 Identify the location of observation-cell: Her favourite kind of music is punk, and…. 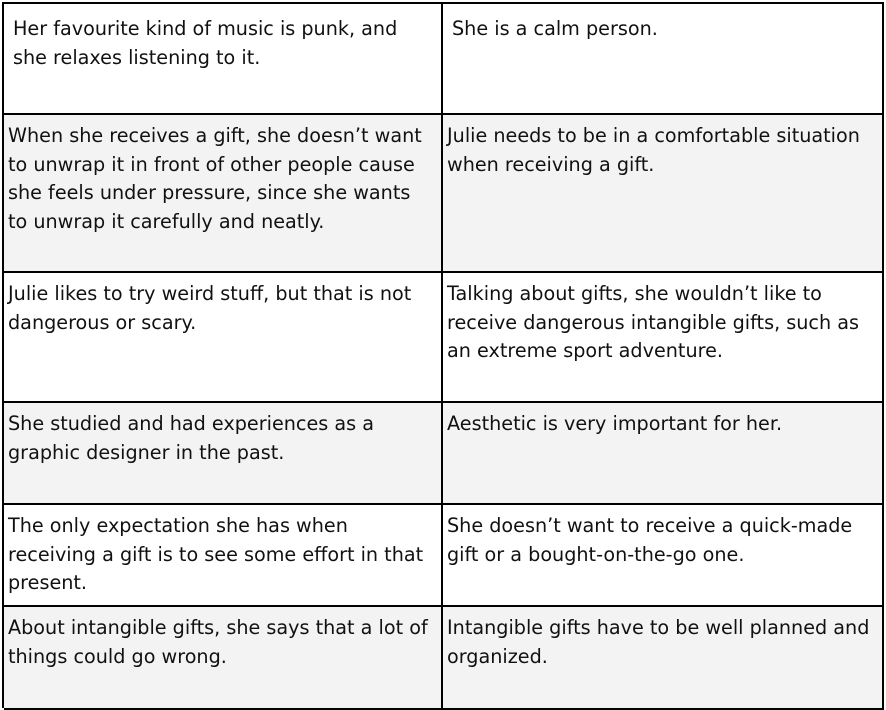
(223, 58).